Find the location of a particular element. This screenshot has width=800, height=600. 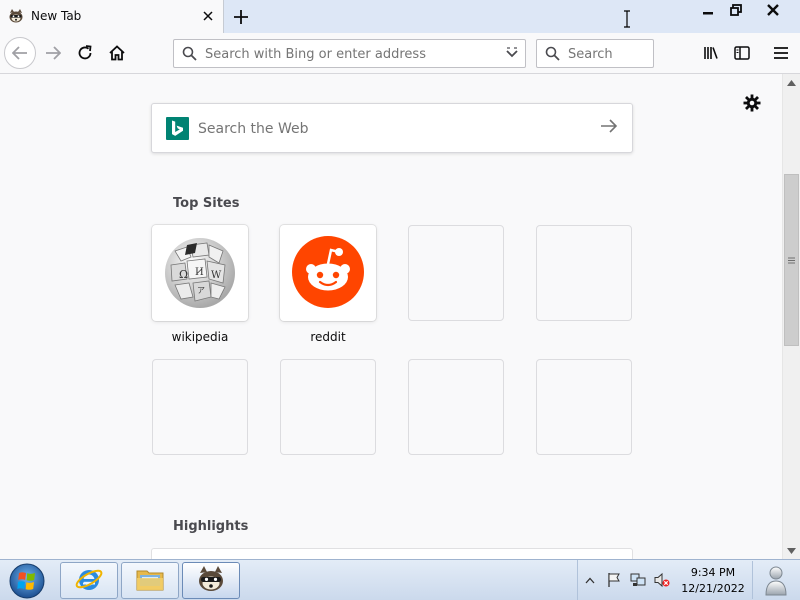

search-box is located at coordinates (595, 53).